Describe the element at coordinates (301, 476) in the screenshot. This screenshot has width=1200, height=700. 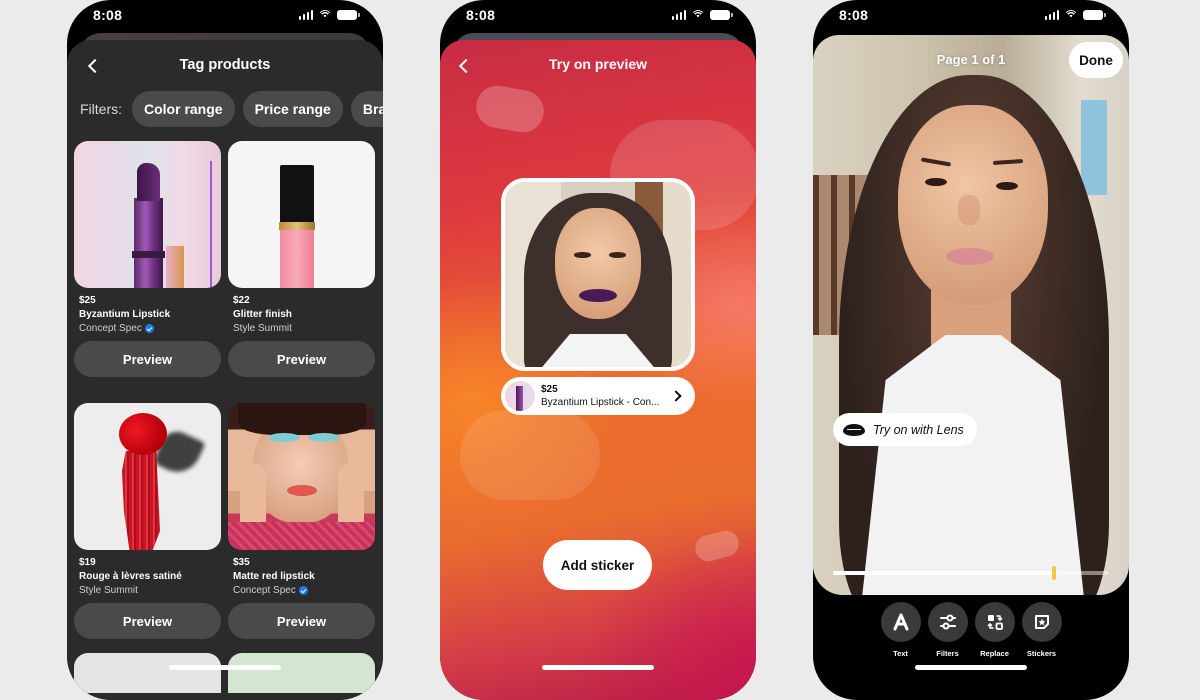
I see `product-image-matte-red-lipstick` at that location.